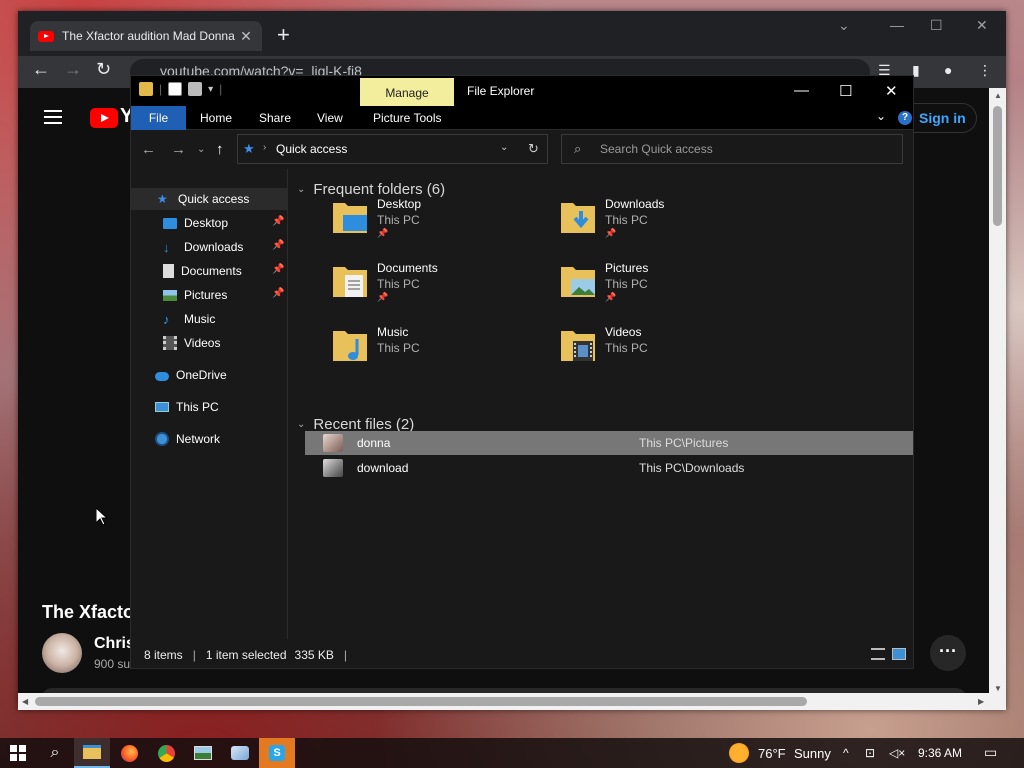 The image size is (1024, 768). I want to click on nav-quick-access: ★ Quick access, so click(209, 199).